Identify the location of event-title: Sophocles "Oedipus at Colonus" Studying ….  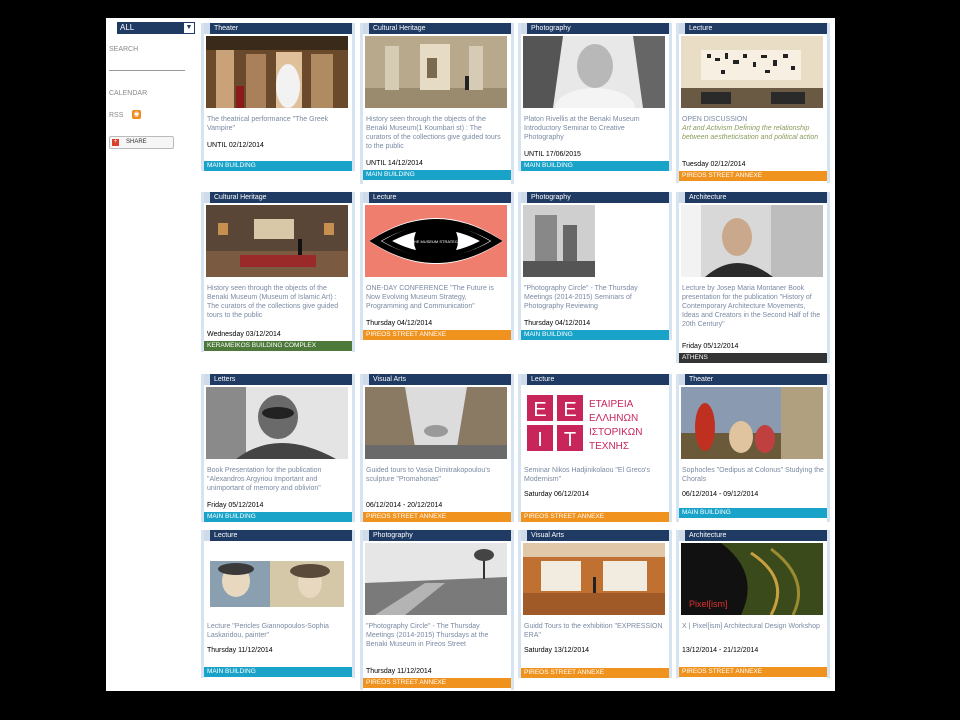
(753, 475).